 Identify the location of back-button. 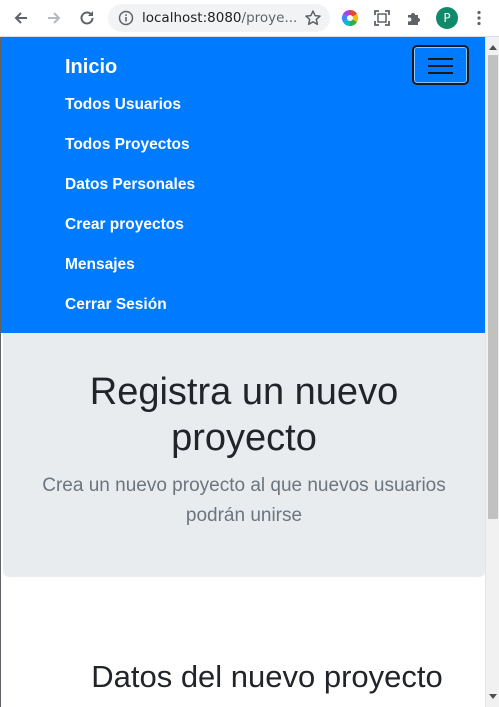
(21, 18).